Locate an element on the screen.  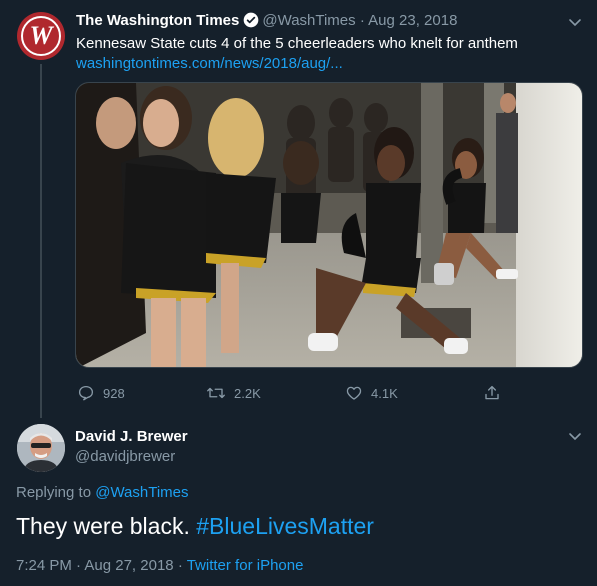
thread-connector-line is located at coordinates (41, 241).